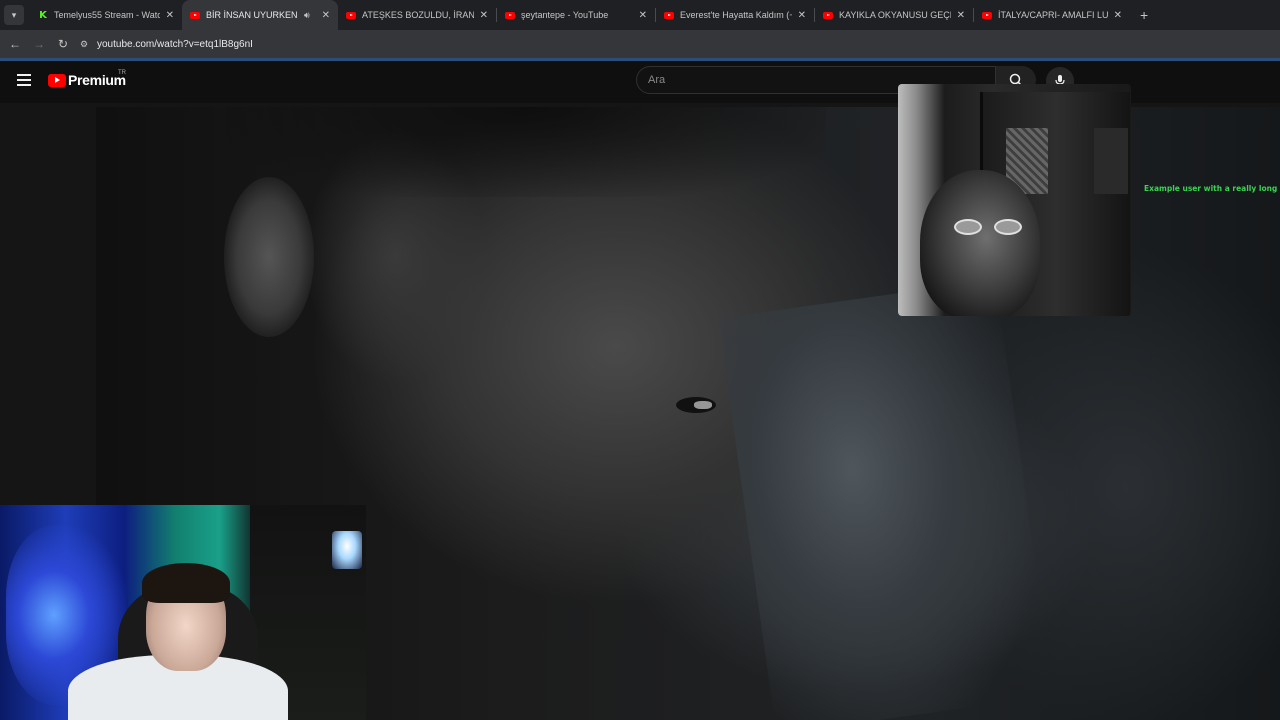  What do you see at coordinates (15, 44) in the screenshot?
I see `back-arrow-icon: ←` at bounding box center [15, 44].